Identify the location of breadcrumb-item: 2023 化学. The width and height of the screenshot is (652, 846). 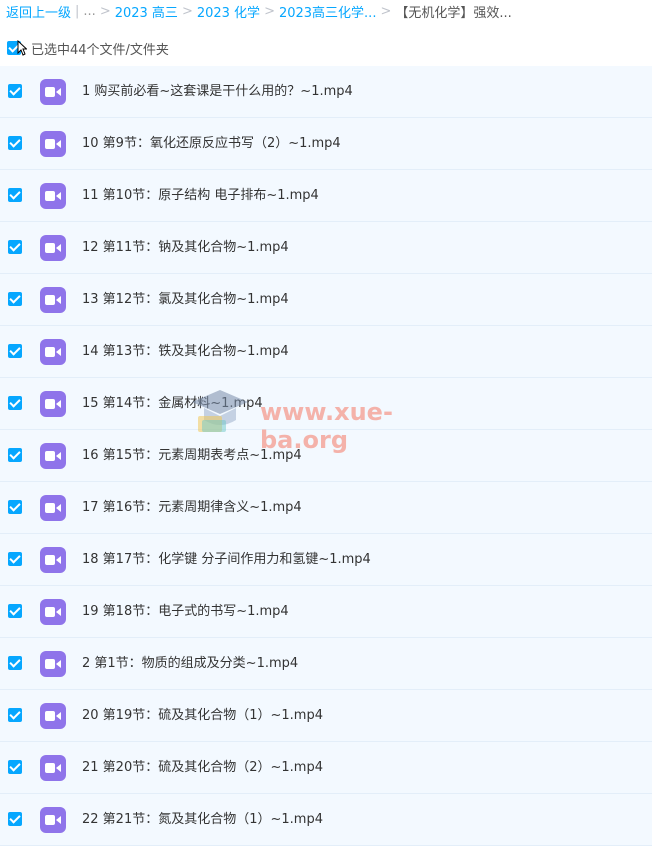
(228, 11).